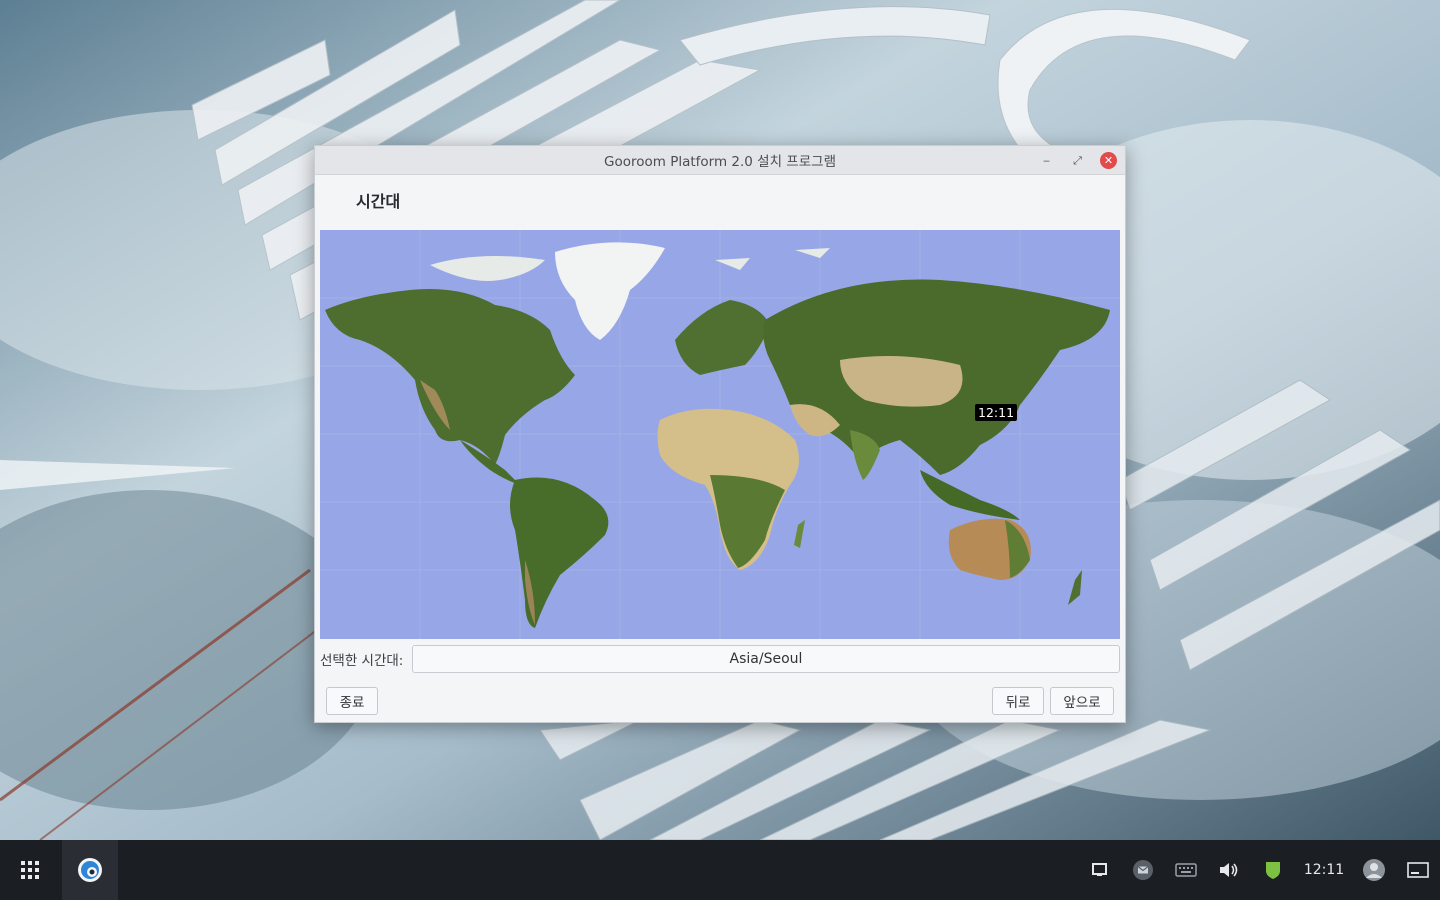  I want to click on window-title: Gooroom Platform 2.0 설치 프로그램, so click(720, 162).